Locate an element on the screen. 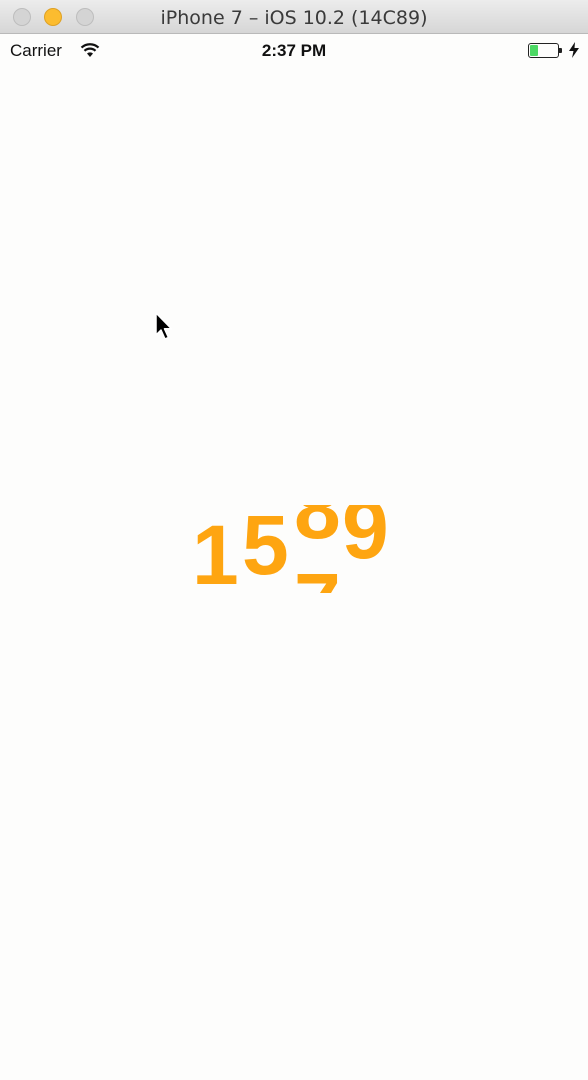 This screenshot has height=1080, width=588. counter-next-digit: 7 is located at coordinates (317, 577).